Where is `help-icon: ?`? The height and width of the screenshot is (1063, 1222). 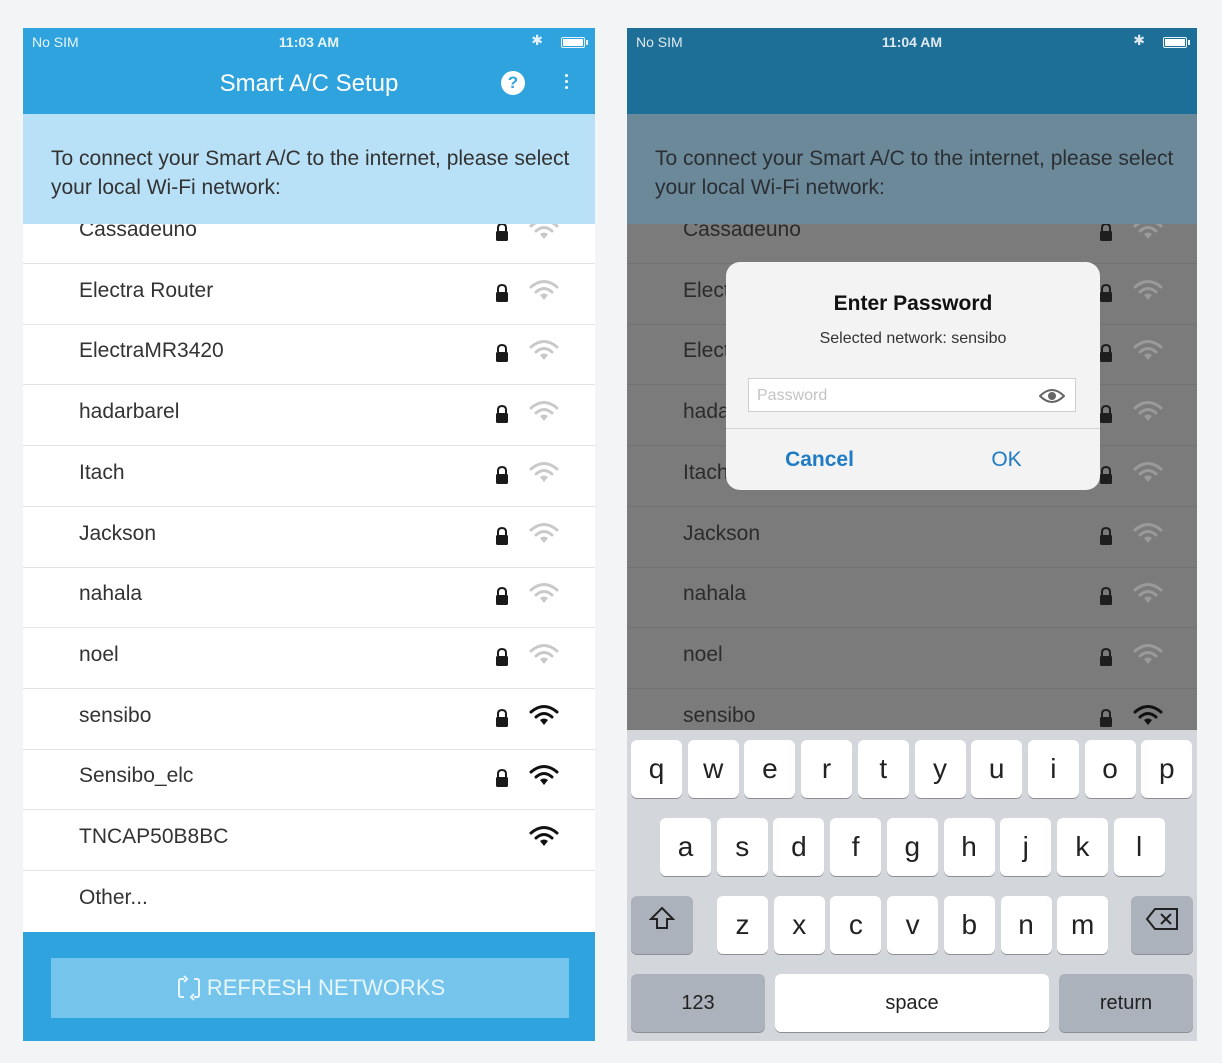 help-icon: ? is located at coordinates (513, 83).